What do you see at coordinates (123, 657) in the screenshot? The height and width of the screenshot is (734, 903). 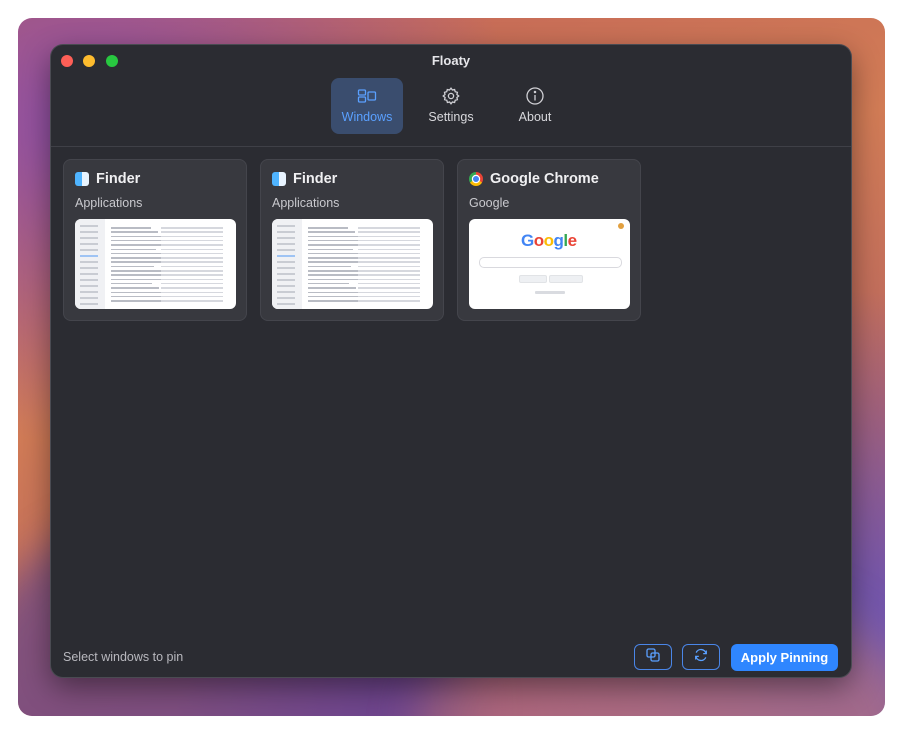 I see `status-text: Select windows to pin` at bounding box center [123, 657].